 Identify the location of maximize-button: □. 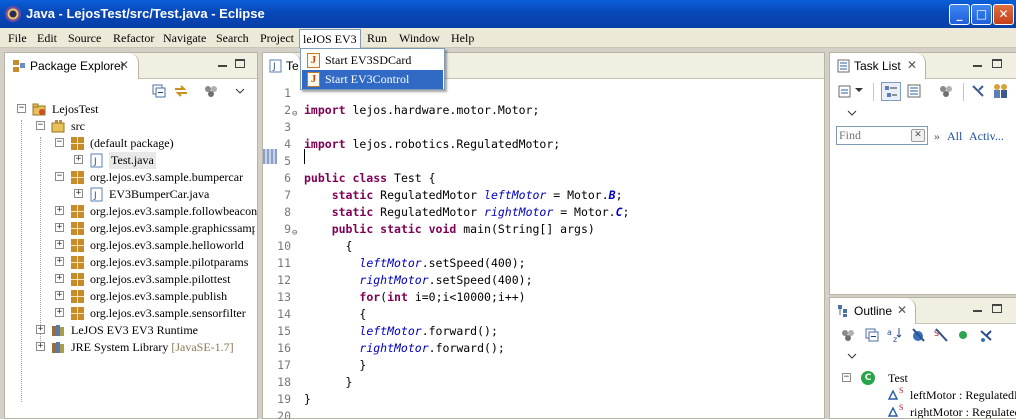
(981, 14).